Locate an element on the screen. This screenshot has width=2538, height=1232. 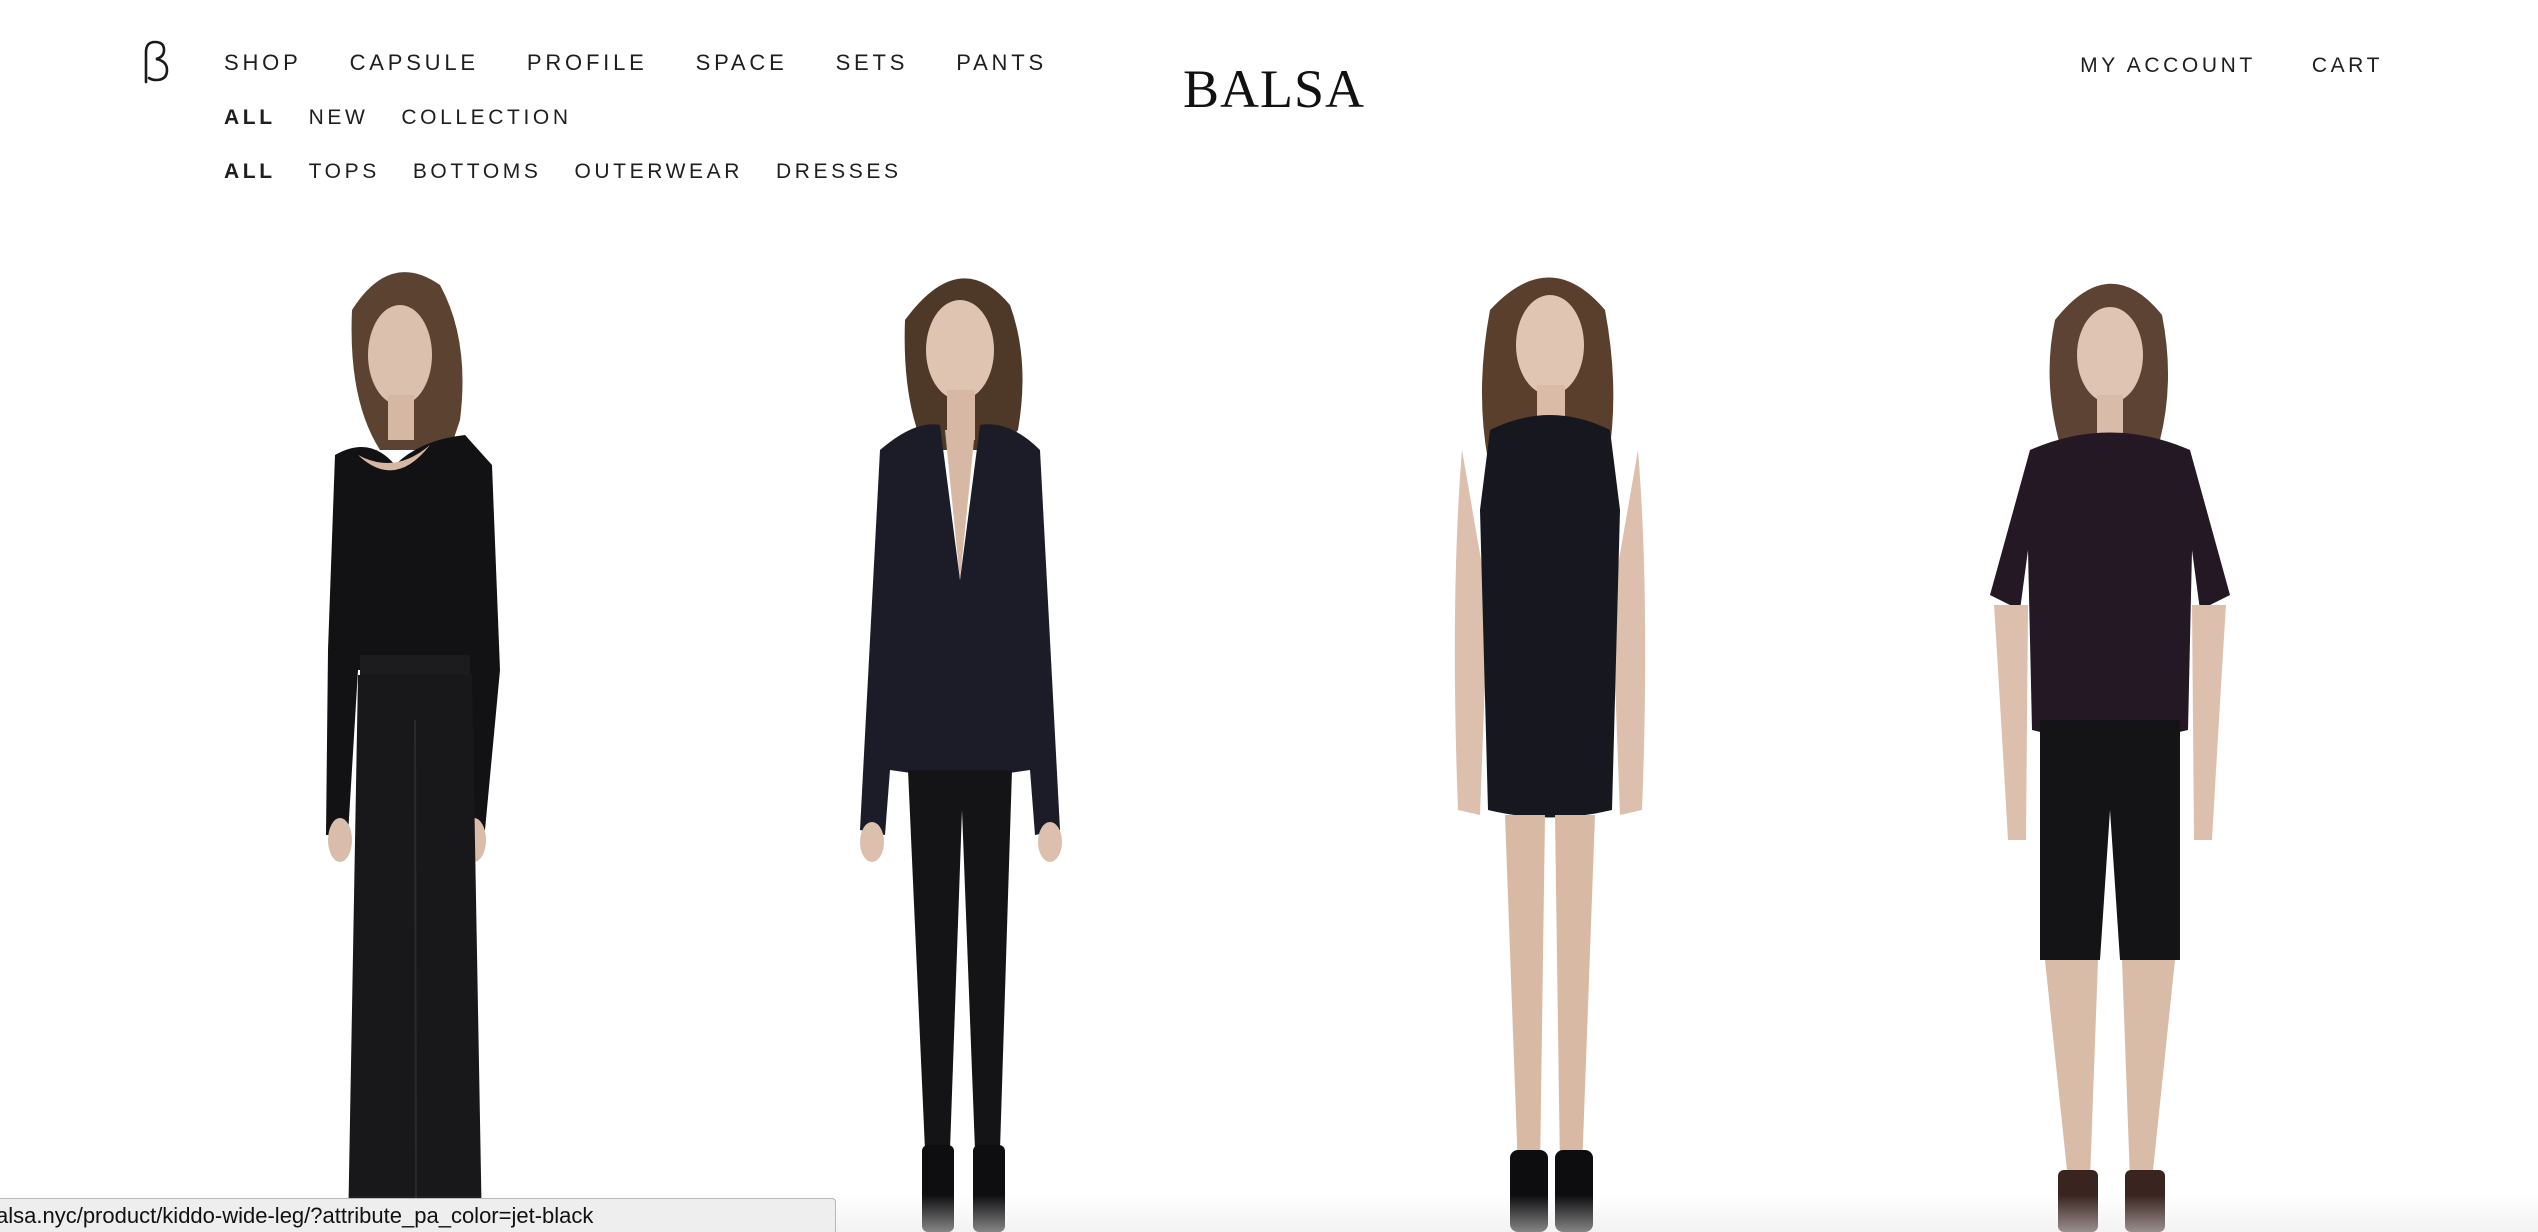
sub-nav: ALL NEW COLLECTION is located at coordinates (414, 118).